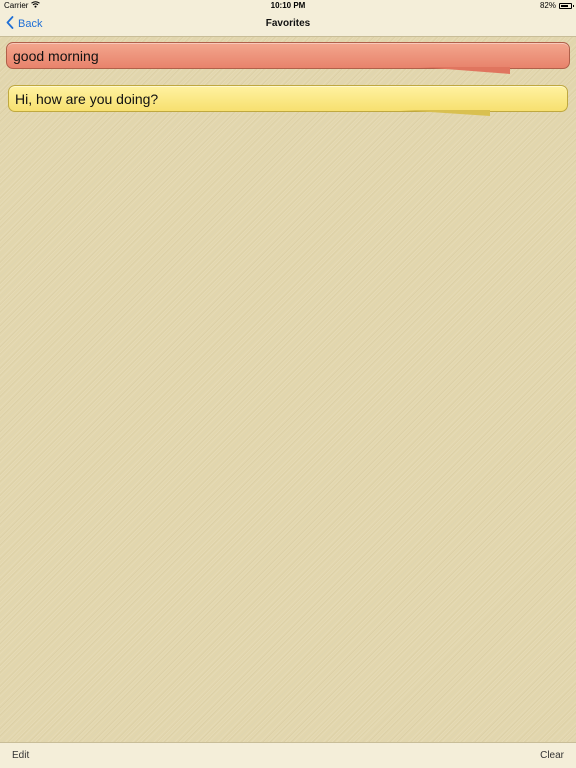  What do you see at coordinates (288, 55) in the screenshot?
I see `favorite-item-1: good morning` at bounding box center [288, 55].